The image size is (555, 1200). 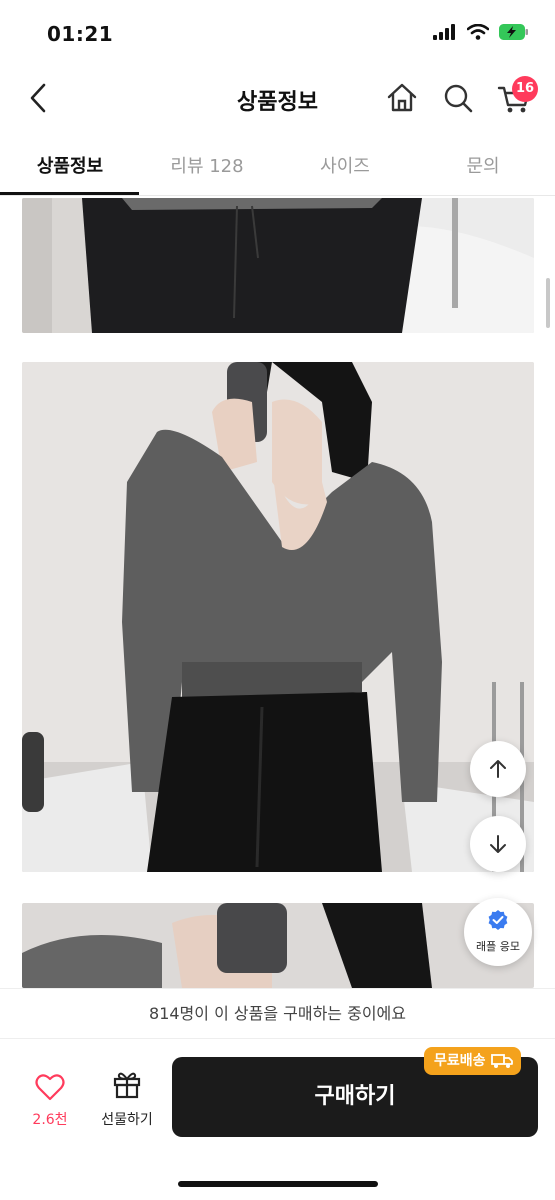 What do you see at coordinates (277, 1119) in the screenshot?
I see `bottom-action-bar: 2.6천 선물하기 구매하기 무료배송` at bounding box center [277, 1119].